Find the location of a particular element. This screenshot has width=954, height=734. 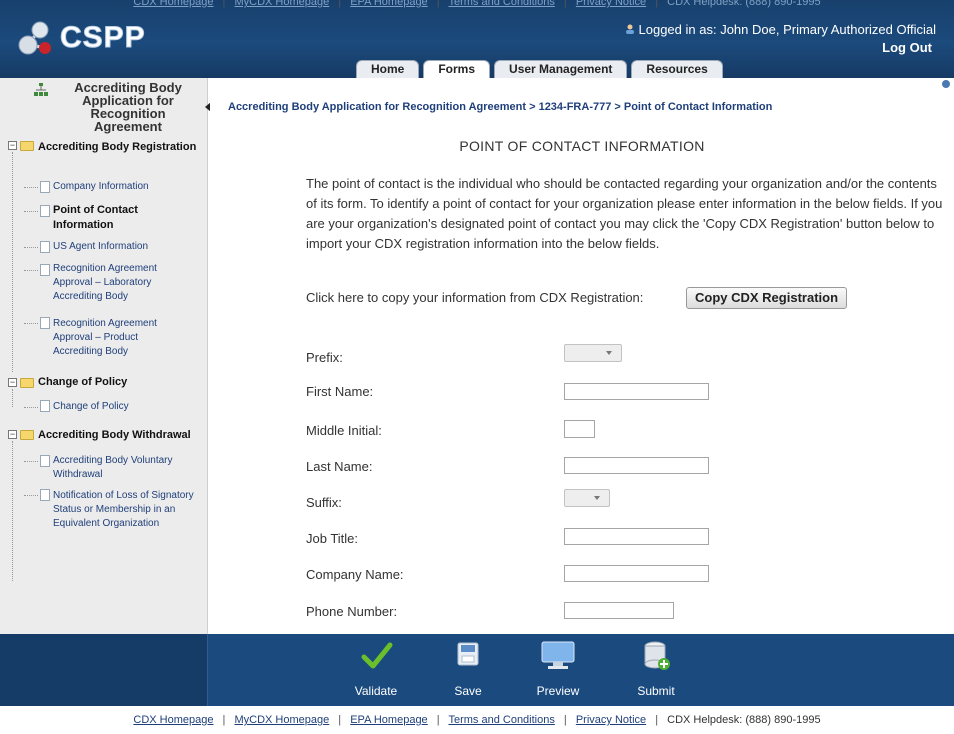

user-icon is located at coordinates (630, 28).